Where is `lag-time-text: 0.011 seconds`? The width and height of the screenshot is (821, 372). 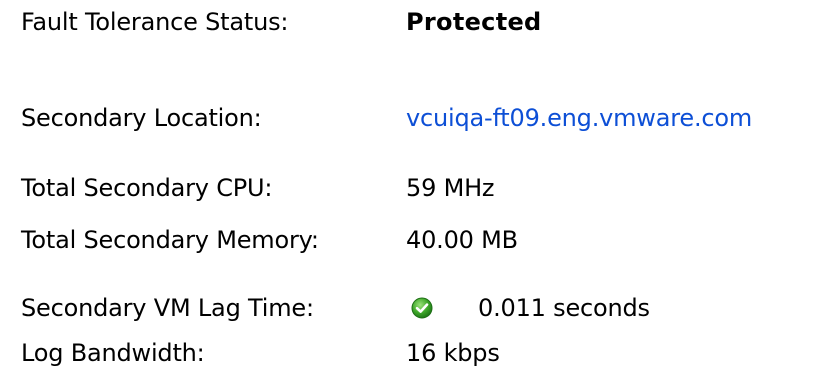 lag-time-text: 0.011 seconds is located at coordinates (564, 308).